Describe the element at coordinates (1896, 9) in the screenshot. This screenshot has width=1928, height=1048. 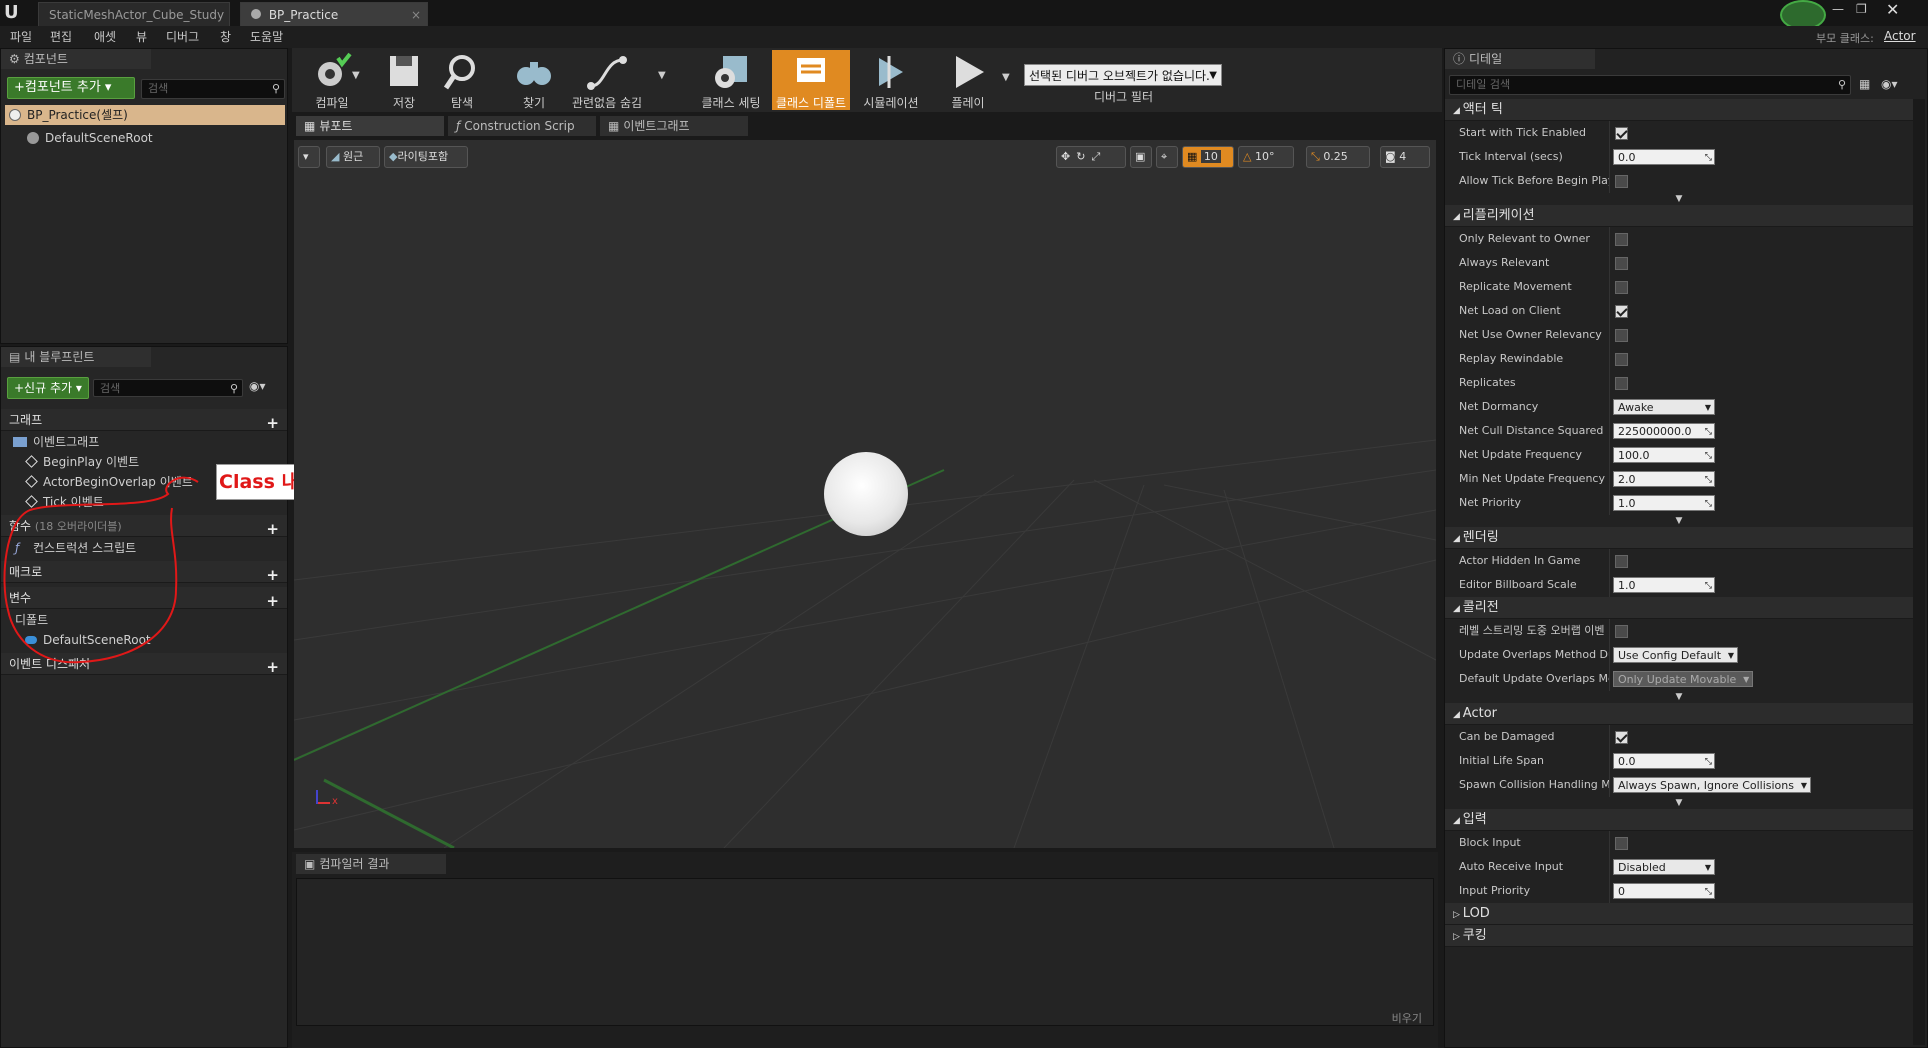
I see `close-window-icon: ✕` at that location.